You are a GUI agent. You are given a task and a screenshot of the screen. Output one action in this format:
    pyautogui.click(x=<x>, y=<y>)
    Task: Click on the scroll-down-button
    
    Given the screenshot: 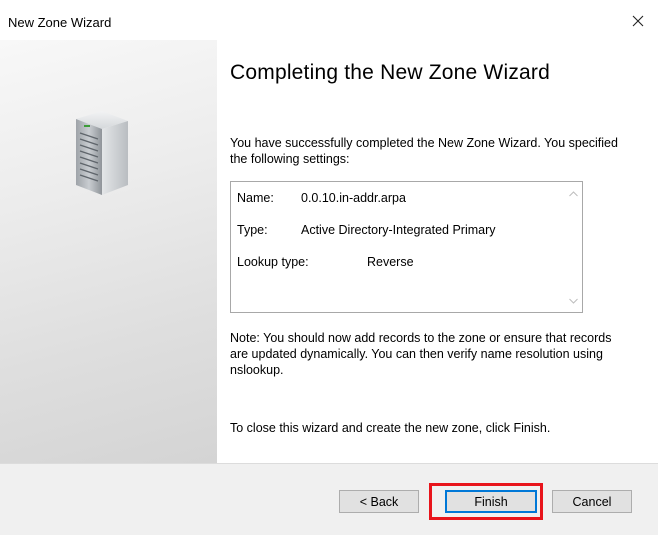 What is the action you would take?
    pyautogui.click(x=573, y=300)
    